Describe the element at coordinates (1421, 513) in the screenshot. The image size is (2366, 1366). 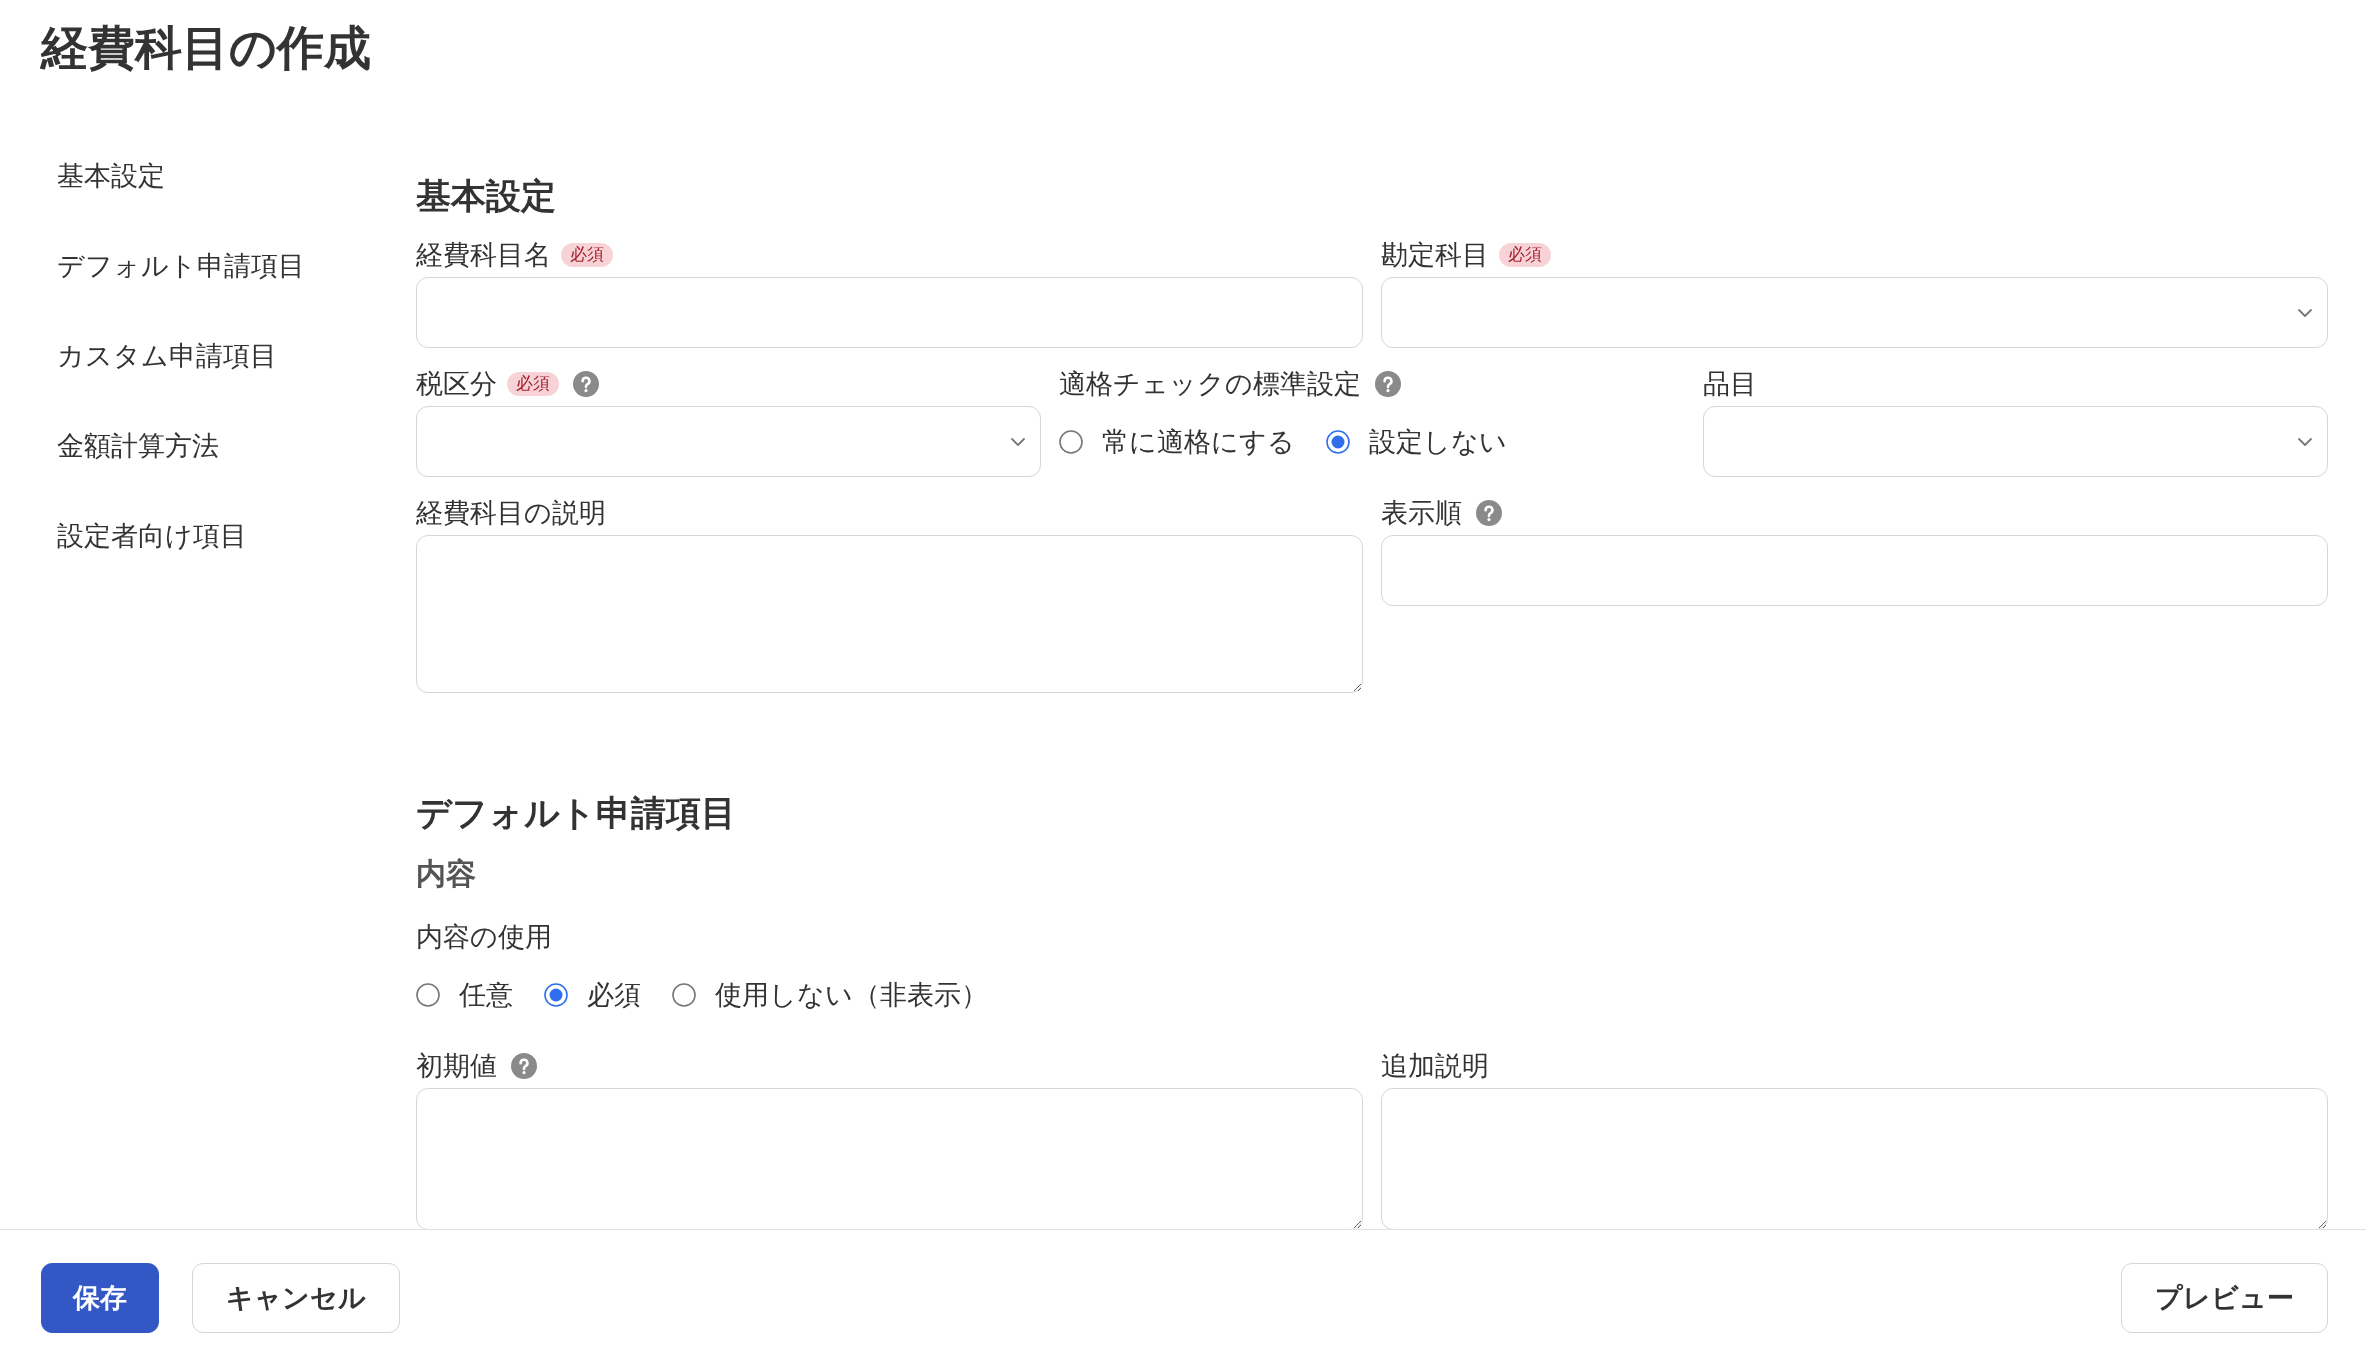
I see `field-label: 表示順` at that location.